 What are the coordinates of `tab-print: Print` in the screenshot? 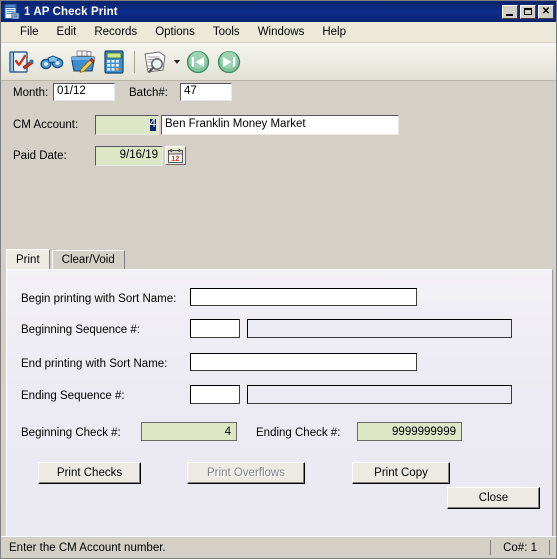 It's located at (28, 259).